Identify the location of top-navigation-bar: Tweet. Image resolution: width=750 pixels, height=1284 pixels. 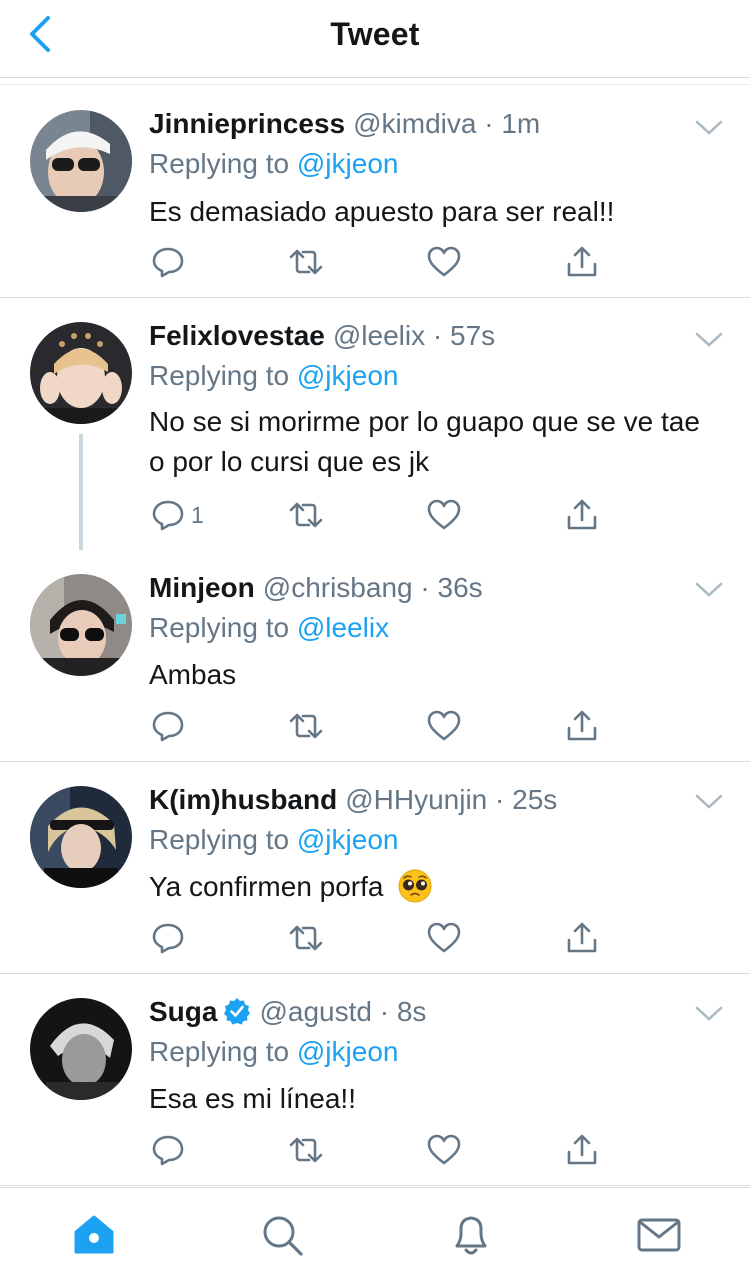
(375, 39).